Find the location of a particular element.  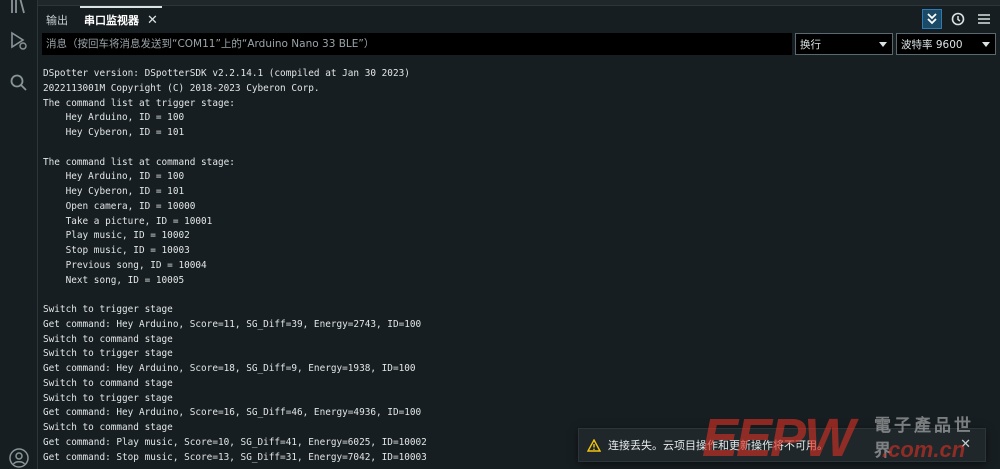

timestamp-icon is located at coordinates (958, 19).